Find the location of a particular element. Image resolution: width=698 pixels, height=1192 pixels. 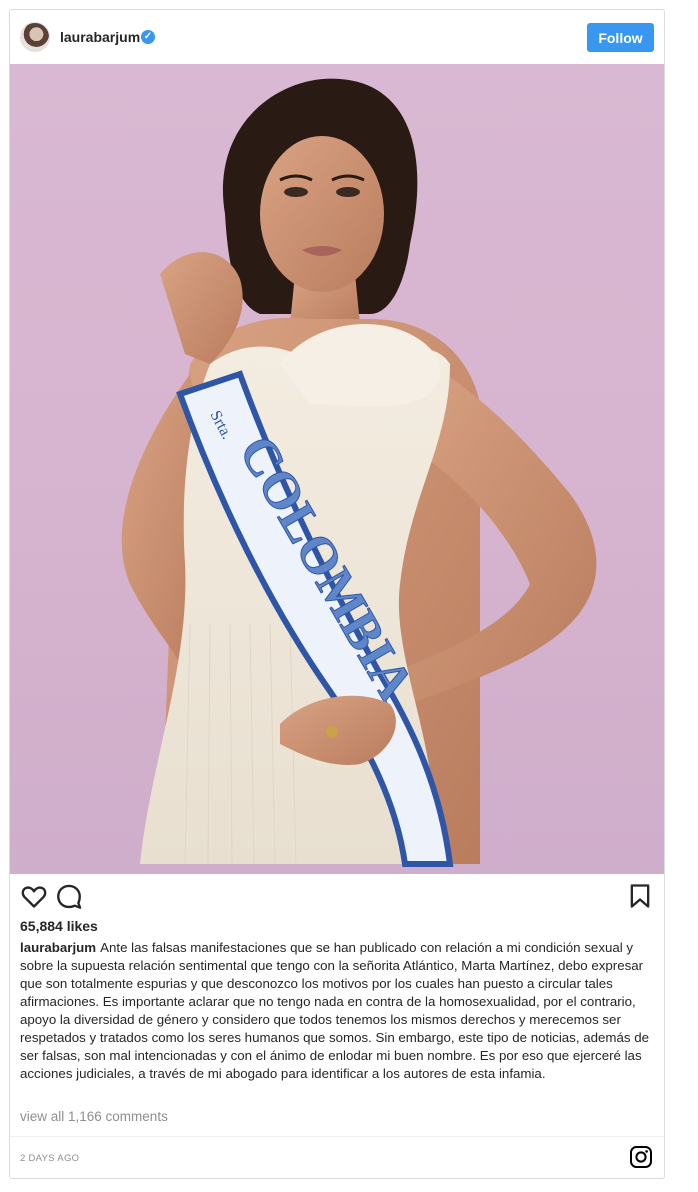

post-date: 2 DAYS AGO is located at coordinates (49, 1158).